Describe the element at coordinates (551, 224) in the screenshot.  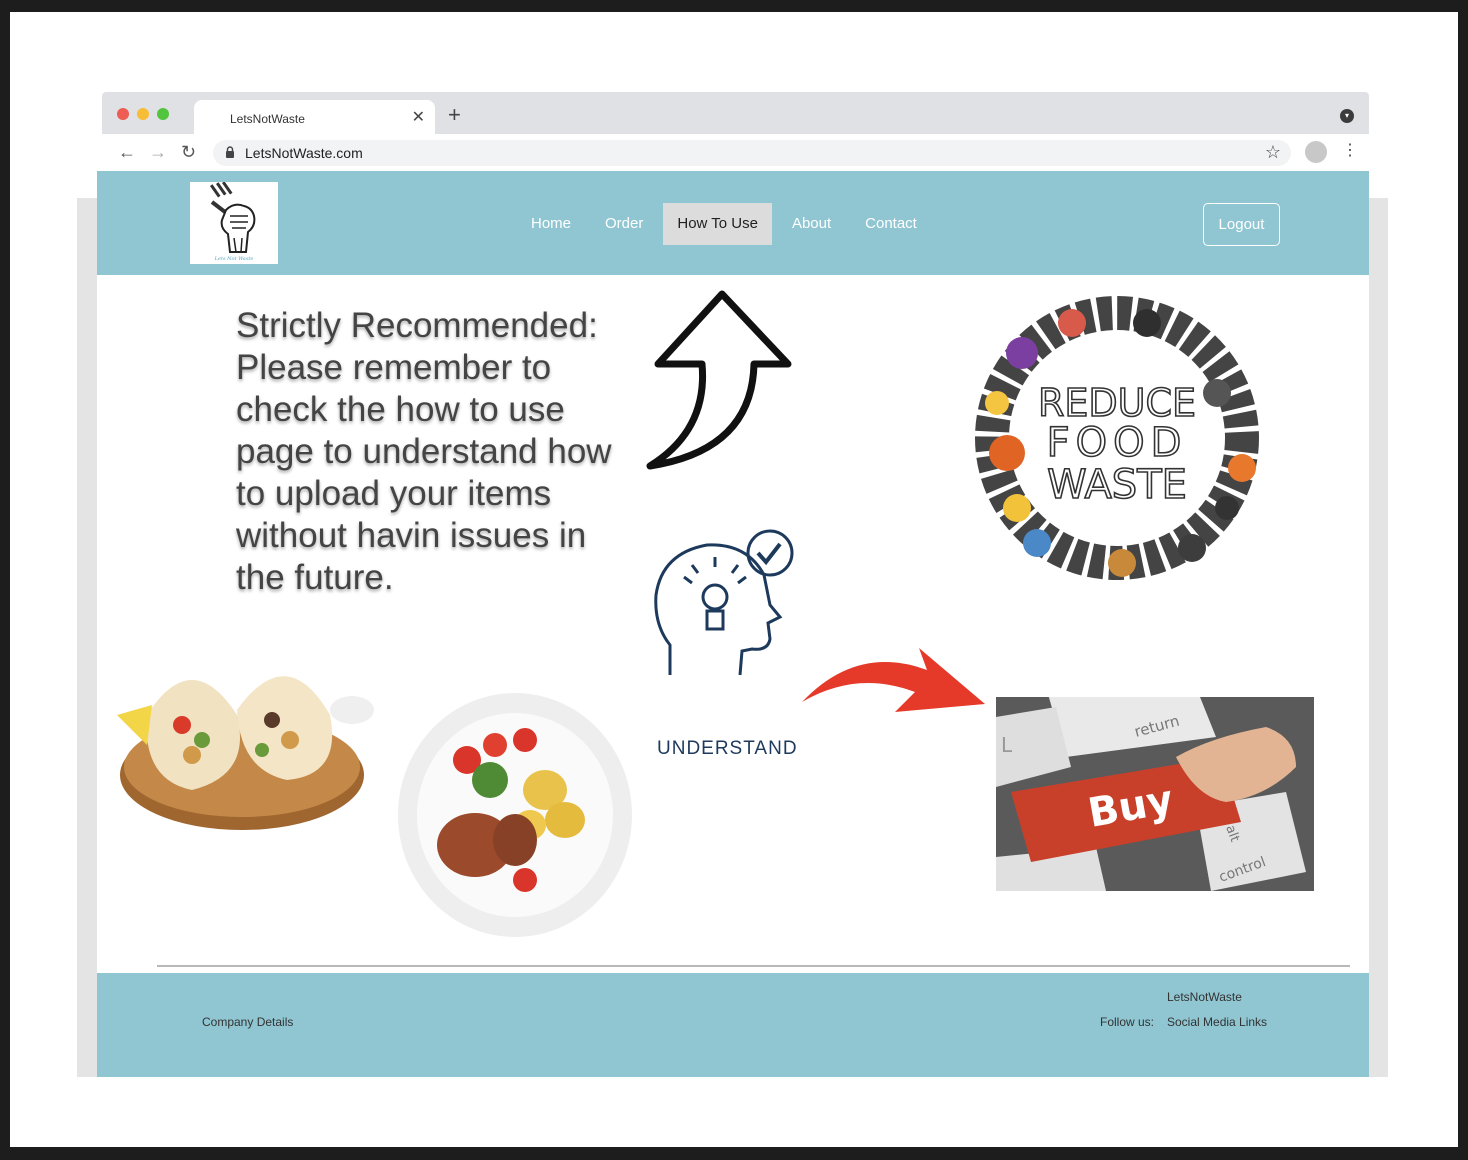
I see `nav-home: Home` at that location.